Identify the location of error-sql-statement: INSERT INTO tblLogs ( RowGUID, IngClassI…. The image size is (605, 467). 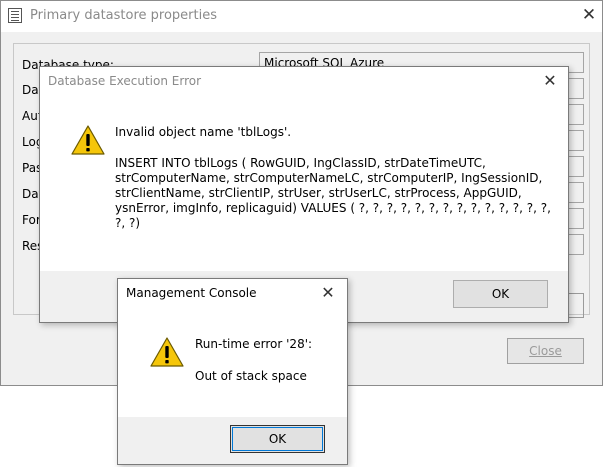
(333, 193).